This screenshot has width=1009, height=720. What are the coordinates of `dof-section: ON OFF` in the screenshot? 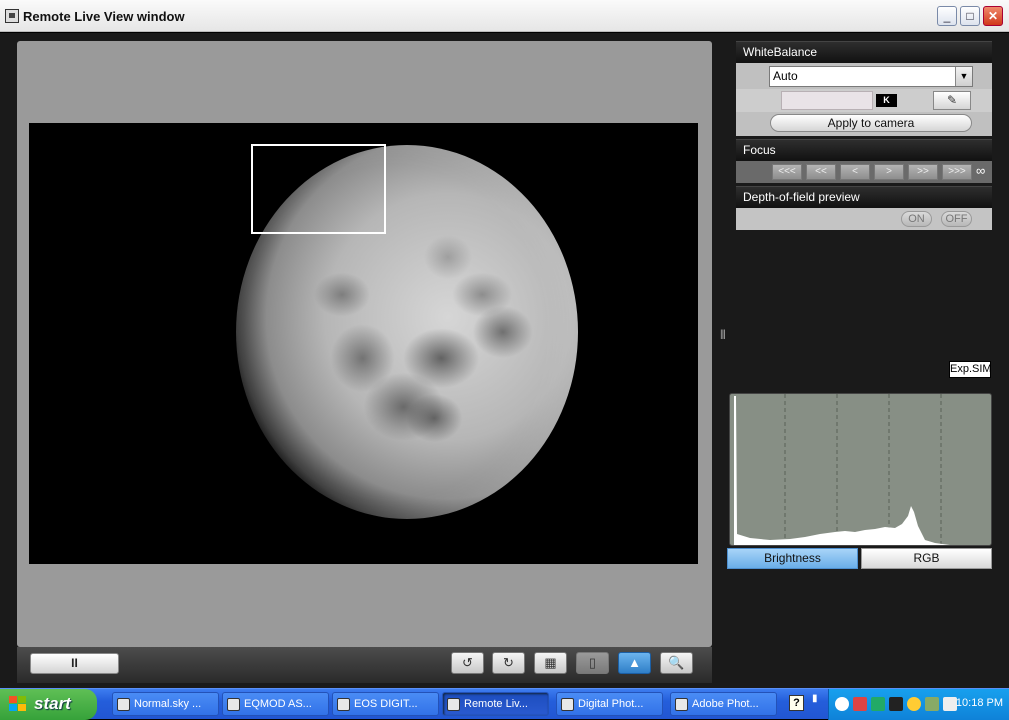 It's located at (864, 219).